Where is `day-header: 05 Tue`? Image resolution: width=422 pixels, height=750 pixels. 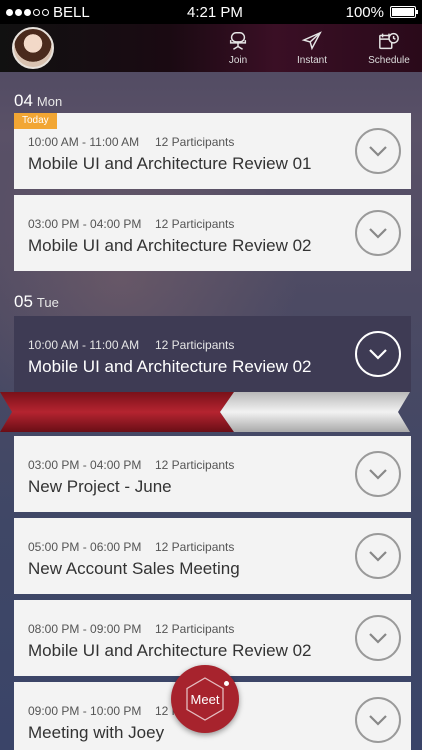
day-header: 05 Tue is located at coordinates (36, 302).